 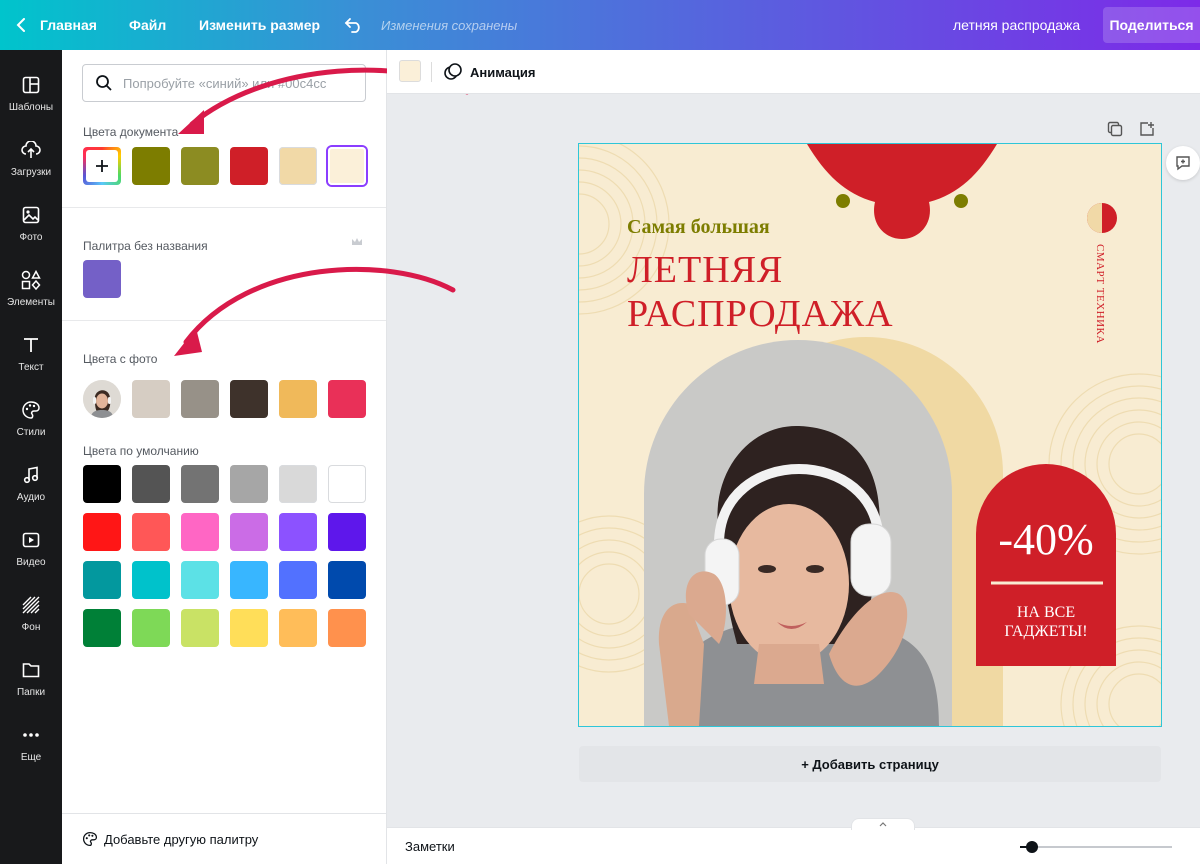 I want to click on home-button: Главная, so click(x=56, y=25).